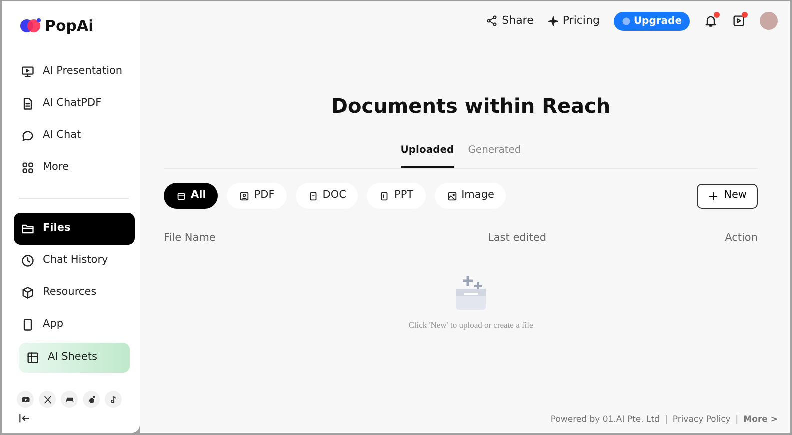 This screenshot has width=792, height=435. I want to click on monitor-icon, so click(28, 71).